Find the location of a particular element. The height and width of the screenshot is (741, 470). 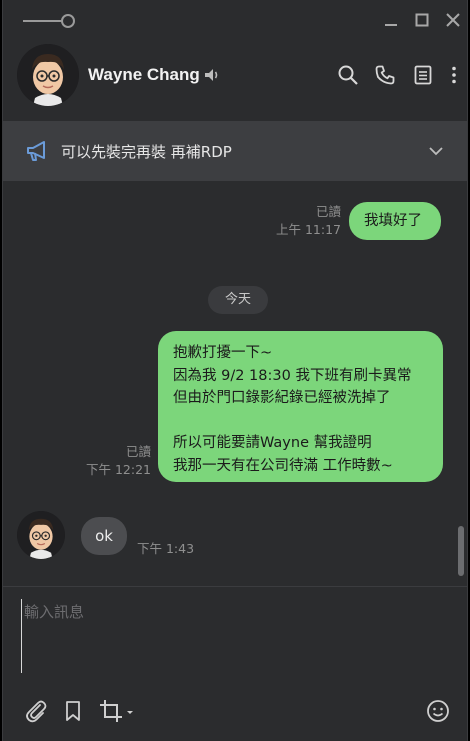

message-time: 下午 1:43 is located at coordinates (166, 548).